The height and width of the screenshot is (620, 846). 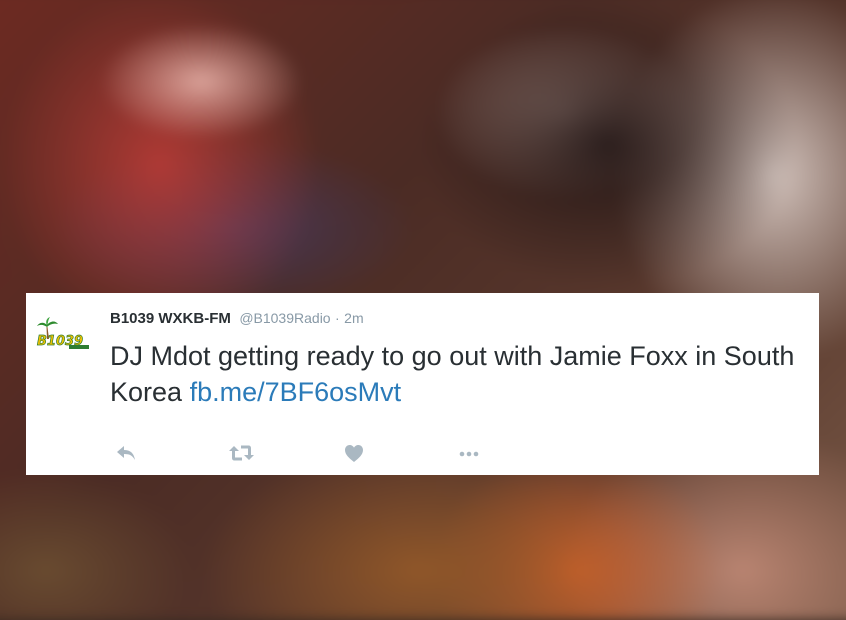 What do you see at coordinates (296, 392) in the screenshot?
I see `tweet-link: fb.me/7BF6osMvt` at bounding box center [296, 392].